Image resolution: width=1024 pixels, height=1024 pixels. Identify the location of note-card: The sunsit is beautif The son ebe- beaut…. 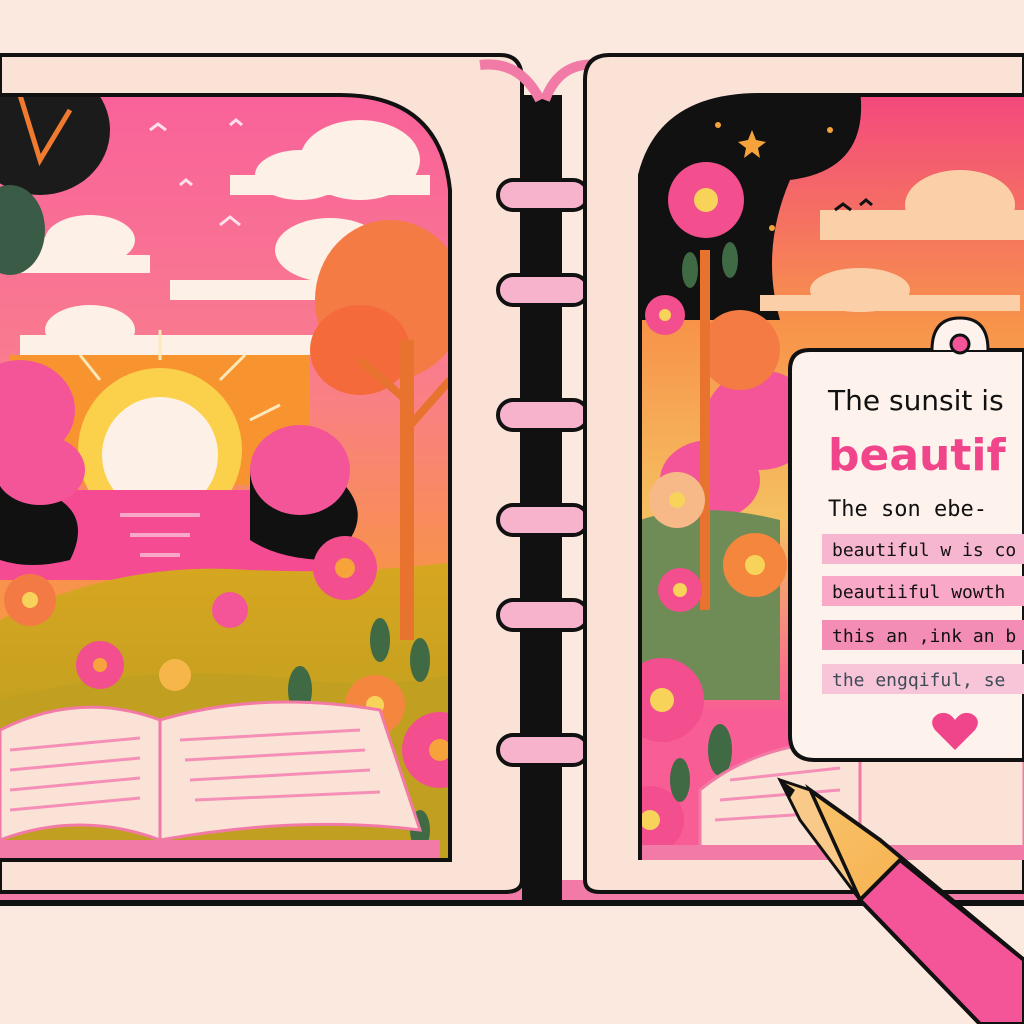
(906, 539).